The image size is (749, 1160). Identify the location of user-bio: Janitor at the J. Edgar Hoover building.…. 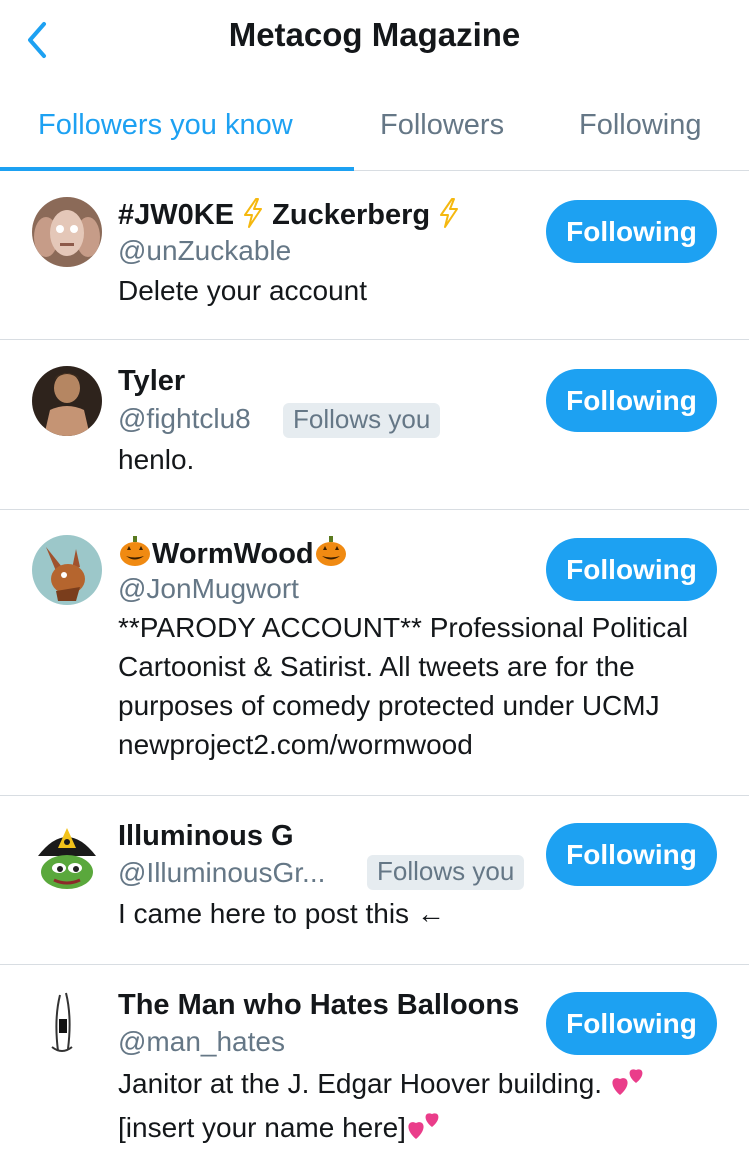
(413, 1107).